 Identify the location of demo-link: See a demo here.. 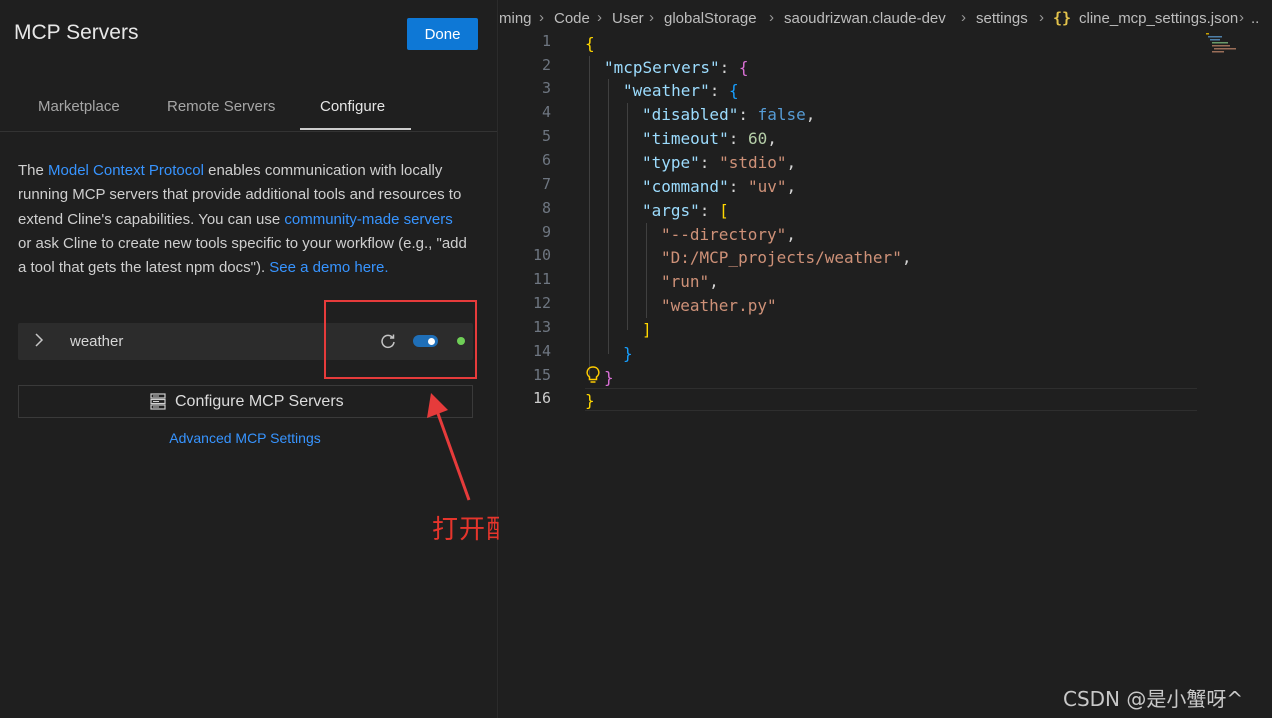
(328, 267).